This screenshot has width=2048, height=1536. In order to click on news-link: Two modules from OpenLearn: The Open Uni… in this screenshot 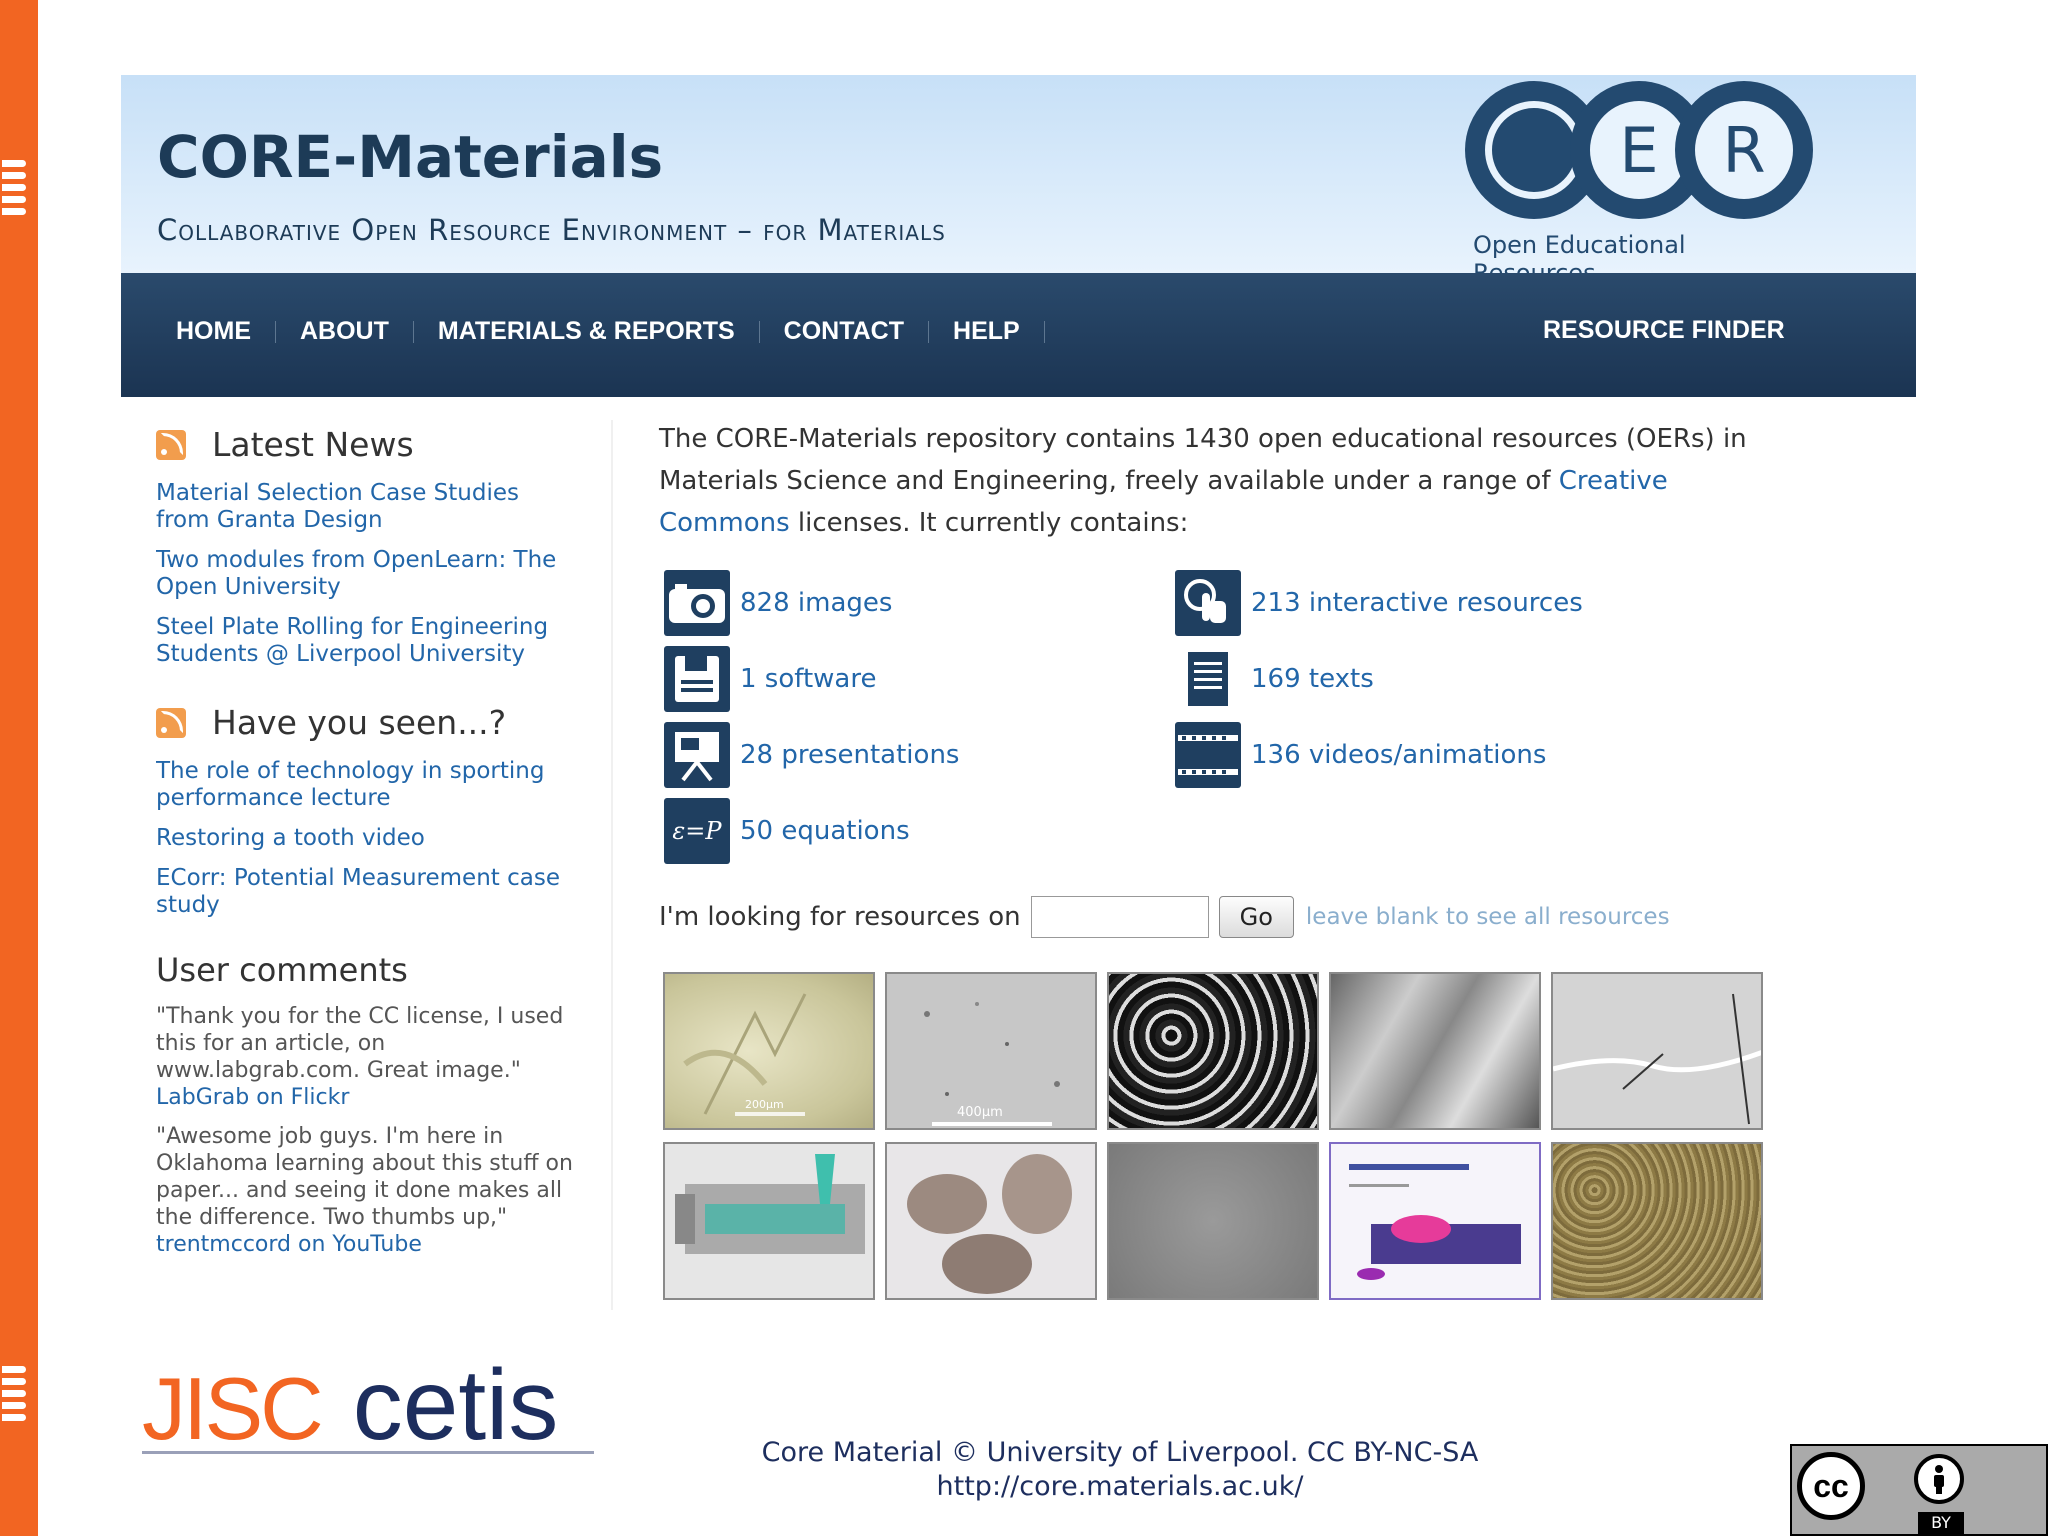, I will do `click(366, 574)`.